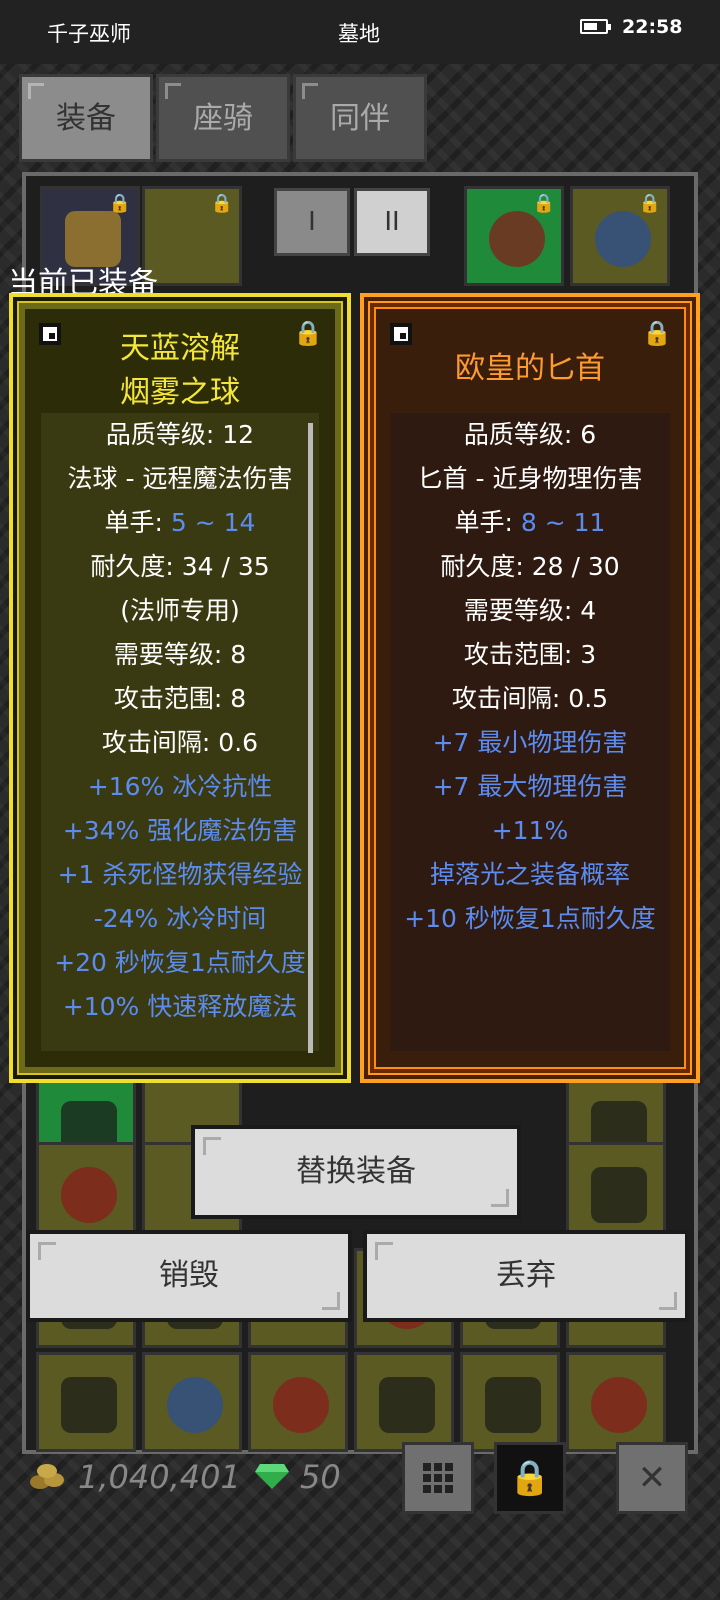  I want to click on tab-mount: 座骑, so click(223, 118).